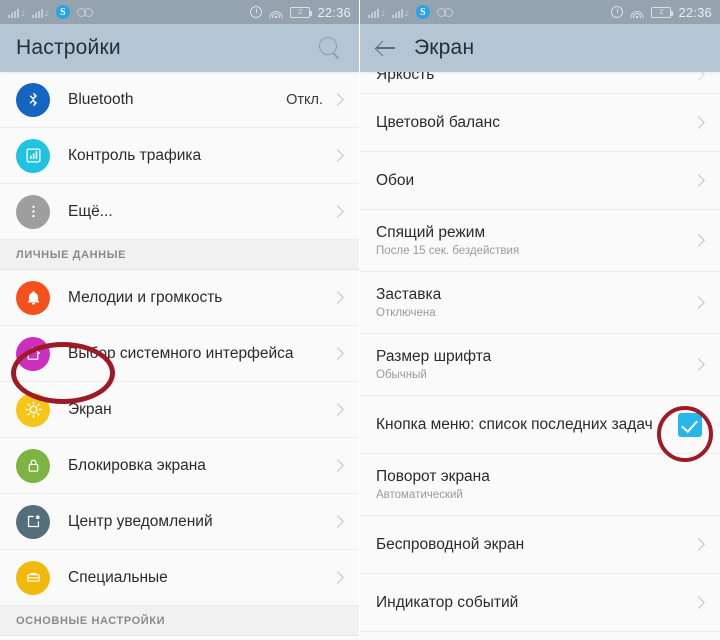  Describe the element at coordinates (140, 521) in the screenshot. I see `list-item-label: Центр уведомлений` at that location.